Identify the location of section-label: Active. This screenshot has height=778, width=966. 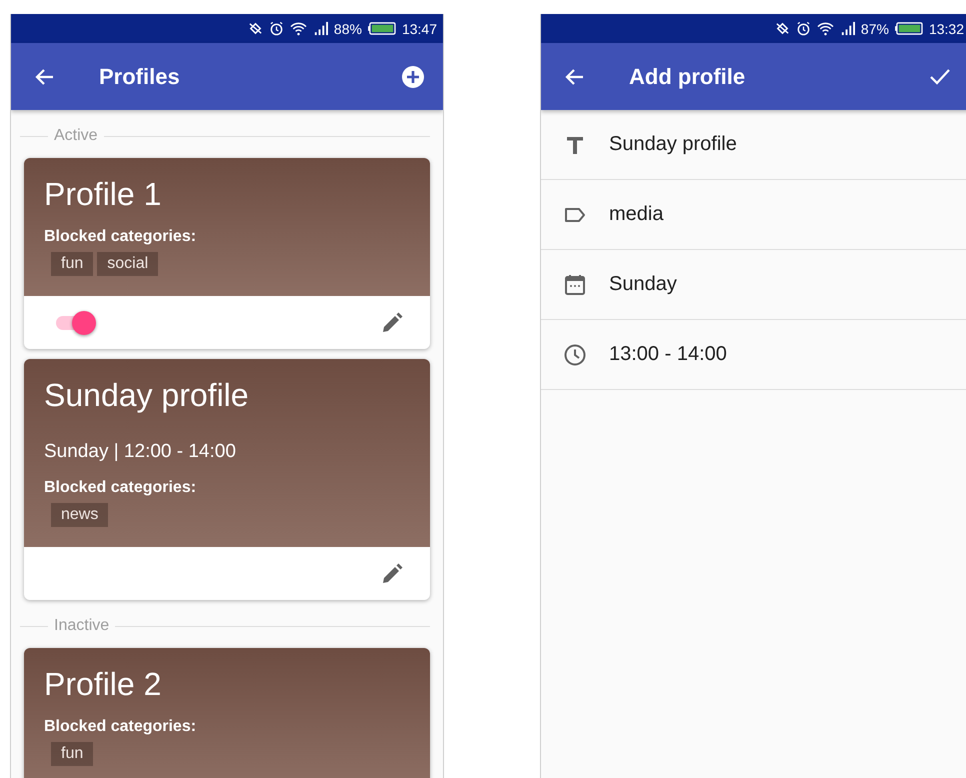
(76, 136).